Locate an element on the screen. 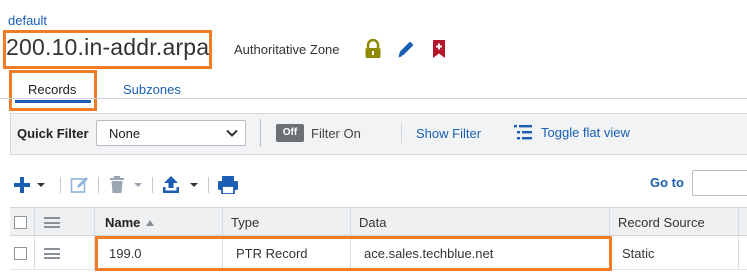  row-checkbox is located at coordinates (20, 253).